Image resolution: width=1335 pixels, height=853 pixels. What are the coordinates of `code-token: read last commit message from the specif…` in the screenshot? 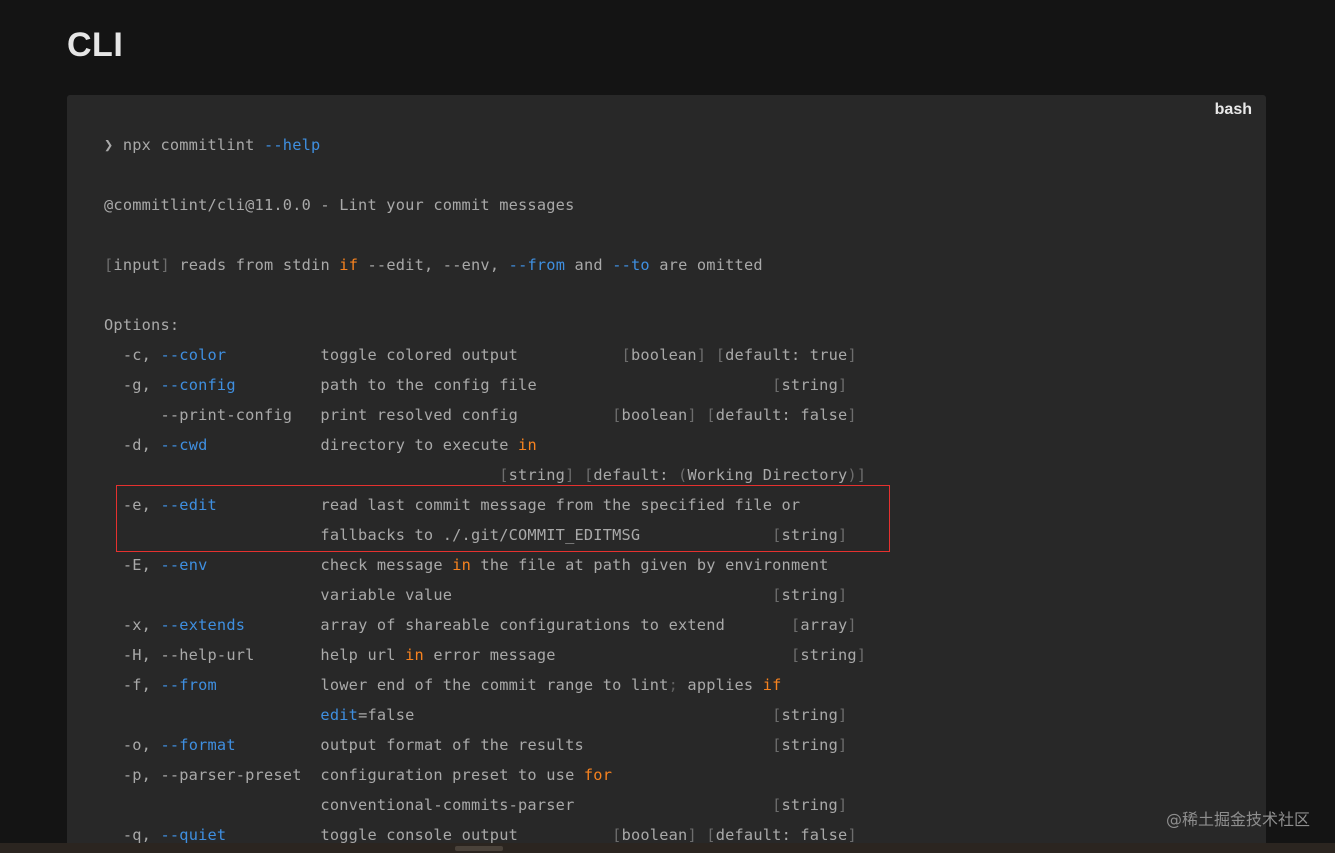 It's located at (508, 505).